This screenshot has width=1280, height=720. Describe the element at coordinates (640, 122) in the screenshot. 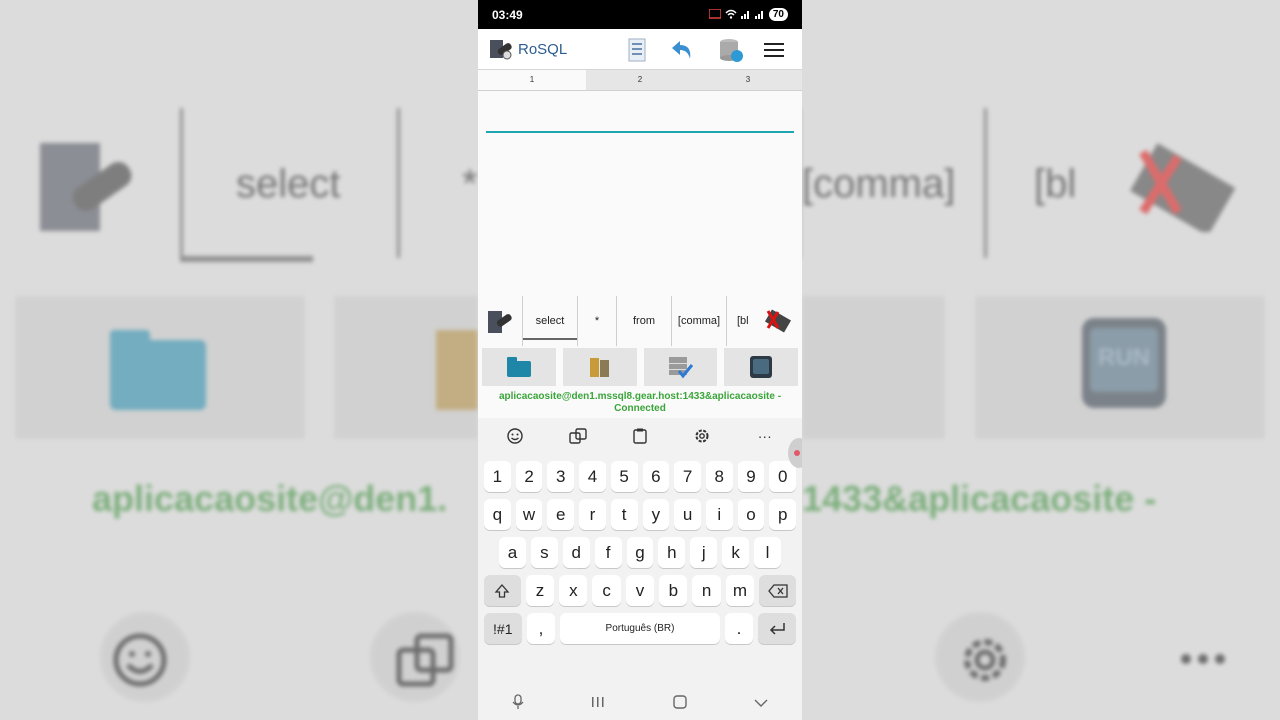

I see `sql-input` at that location.